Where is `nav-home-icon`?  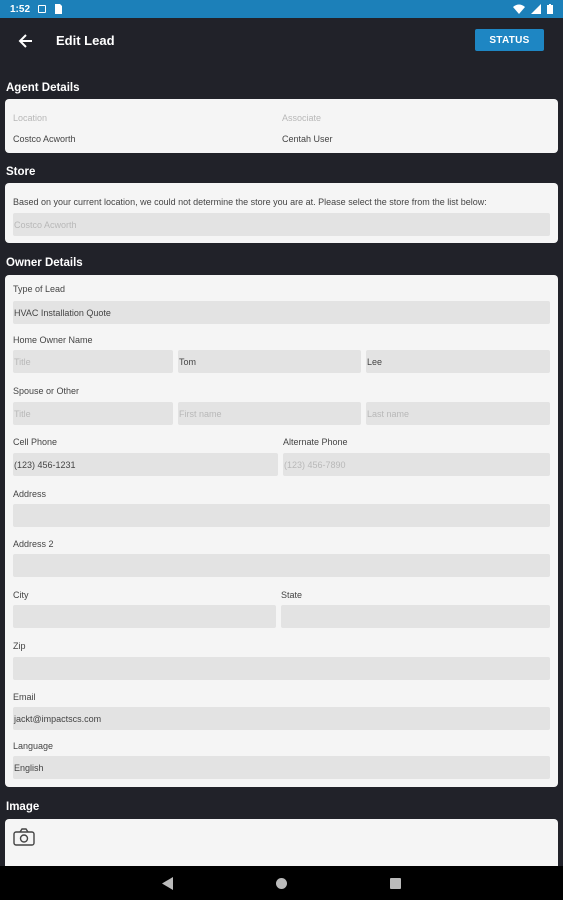
nav-home-icon is located at coordinates (281, 883).